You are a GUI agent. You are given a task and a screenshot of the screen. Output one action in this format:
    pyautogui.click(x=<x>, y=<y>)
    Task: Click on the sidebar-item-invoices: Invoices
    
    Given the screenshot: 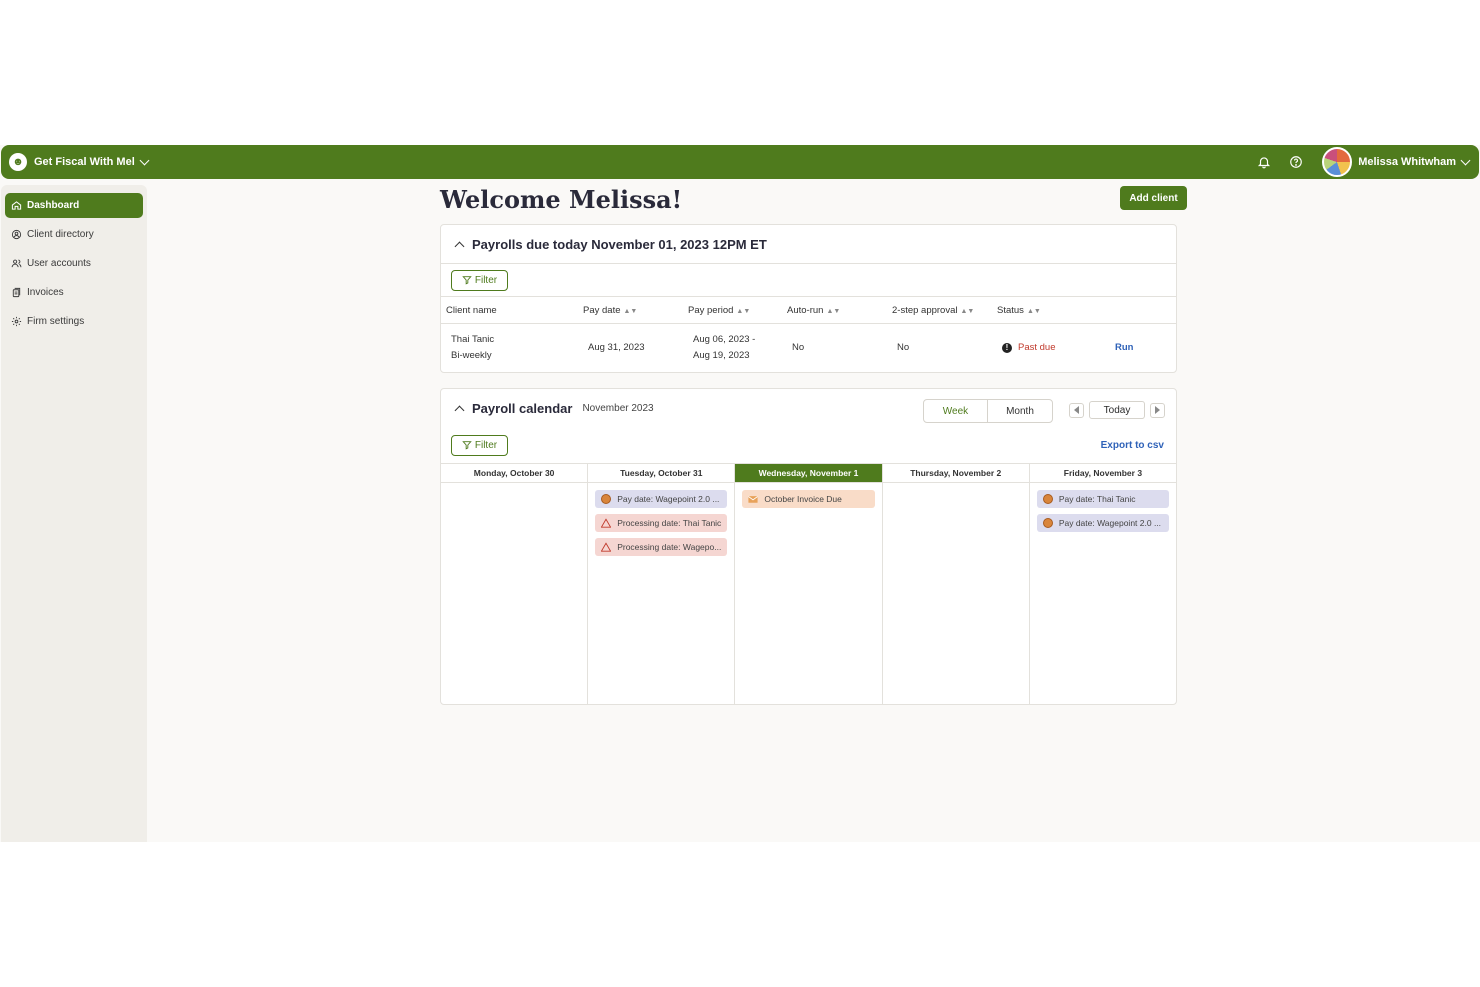 What is the action you would take?
    pyautogui.click(x=74, y=292)
    